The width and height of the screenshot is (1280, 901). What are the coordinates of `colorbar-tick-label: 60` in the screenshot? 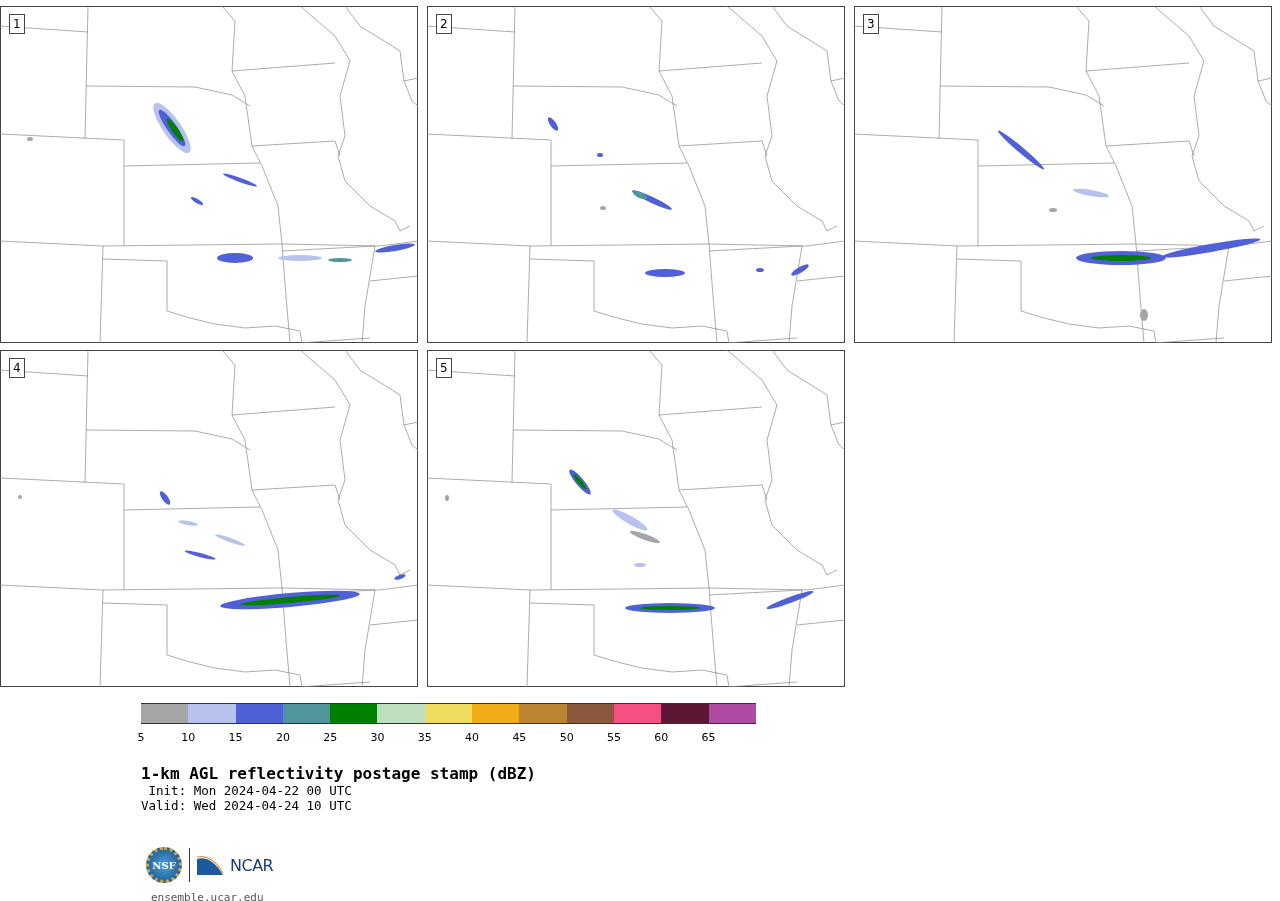 It's located at (661, 737).